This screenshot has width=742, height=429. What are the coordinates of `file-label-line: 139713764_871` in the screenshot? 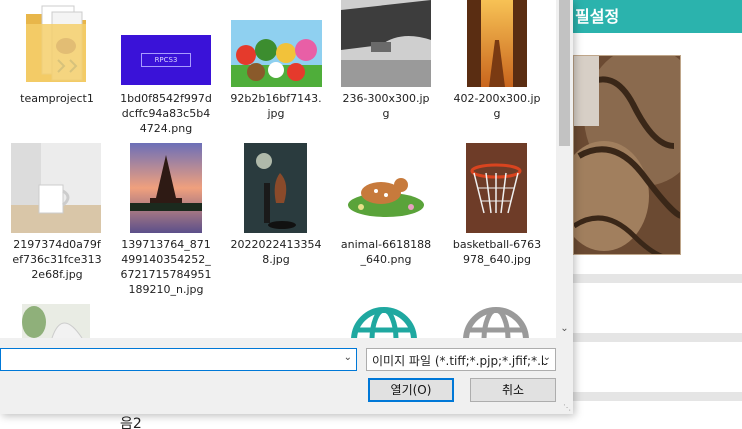 It's located at (166, 244).